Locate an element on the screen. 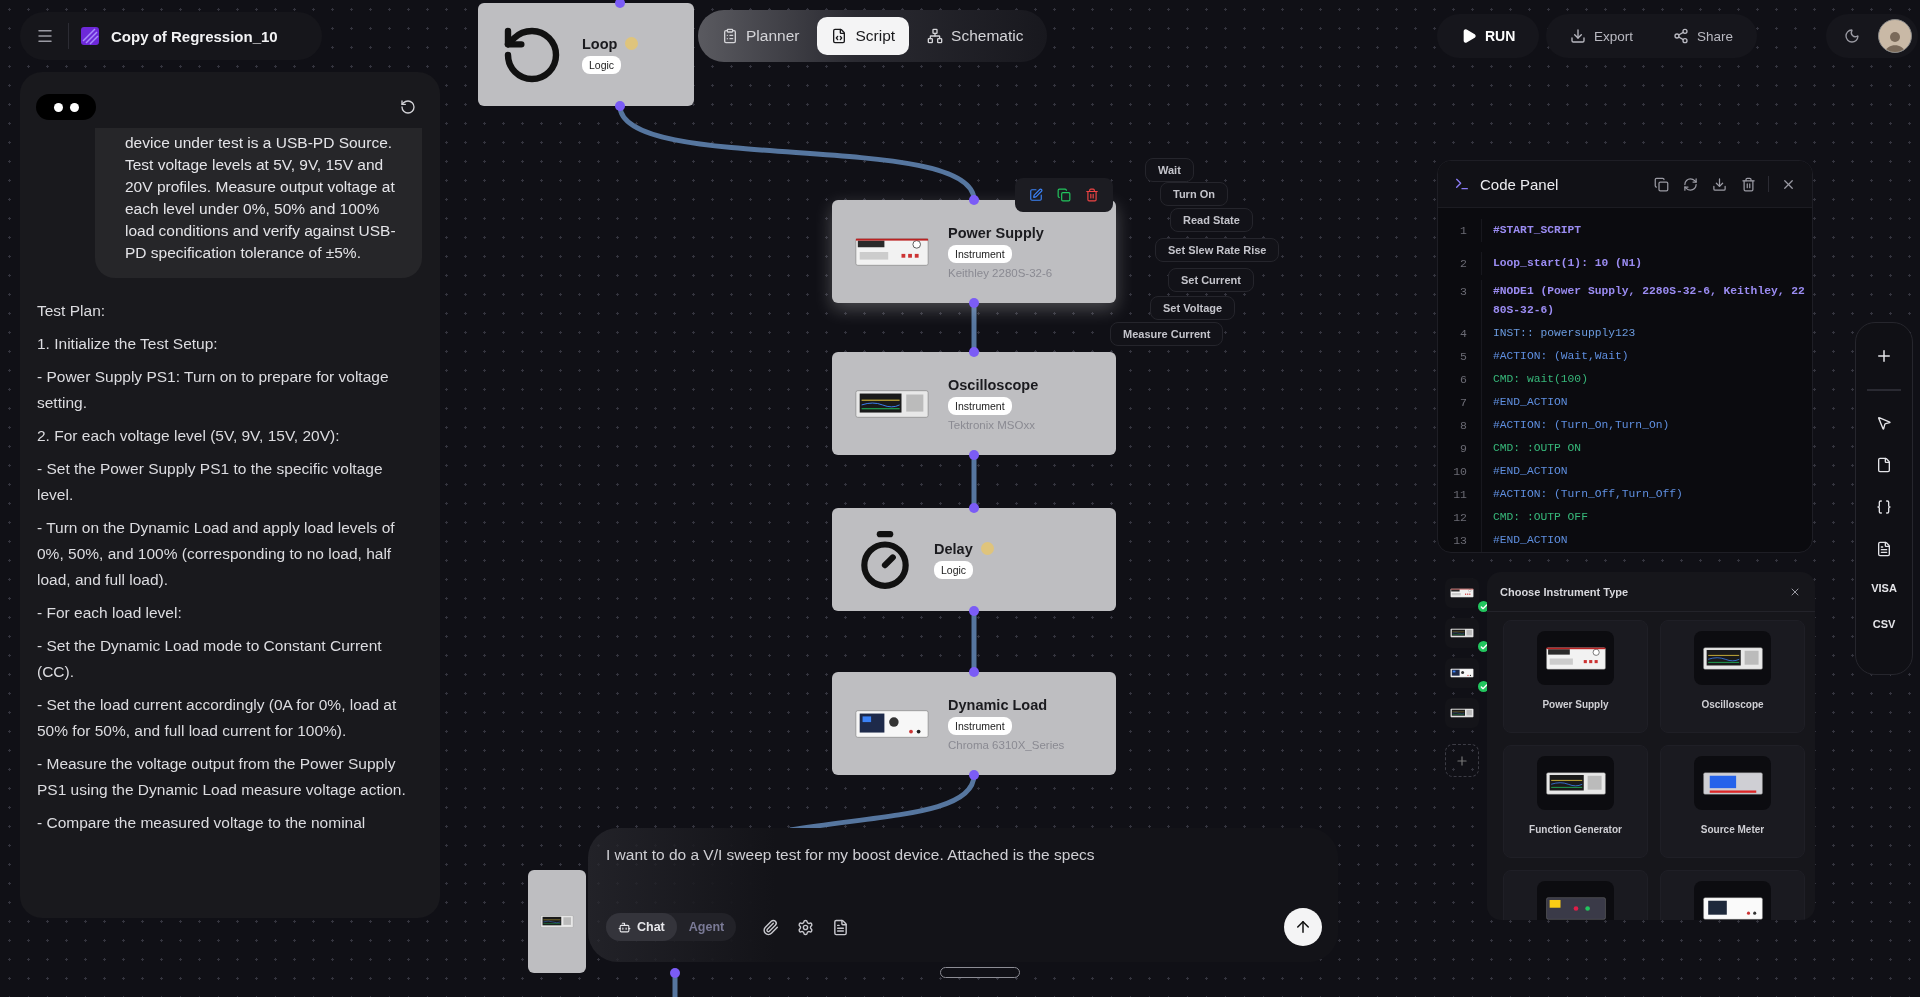 The height and width of the screenshot is (997, 1920). mode-toggle: Chat is located at coordinates (641, 927).